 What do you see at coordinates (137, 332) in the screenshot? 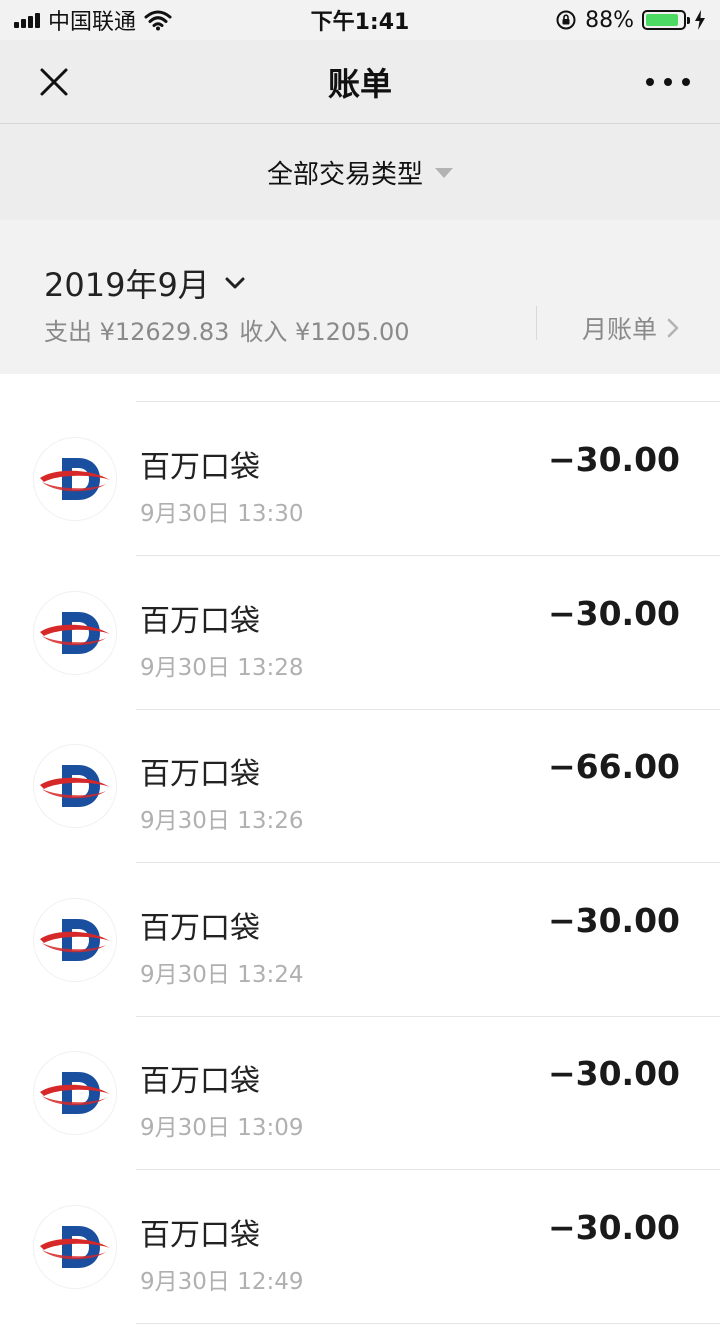
I see `expense-total: 支出 ¥12629.83` at bounding box center [137, 332].